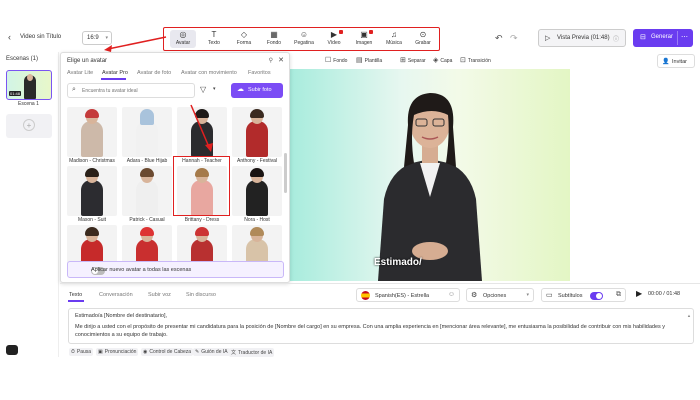 The image size is (700, 400). Describe the element at coordinates (274, 39) in the screenshot. I see `tool-background: ▦ Fondo` at that location.